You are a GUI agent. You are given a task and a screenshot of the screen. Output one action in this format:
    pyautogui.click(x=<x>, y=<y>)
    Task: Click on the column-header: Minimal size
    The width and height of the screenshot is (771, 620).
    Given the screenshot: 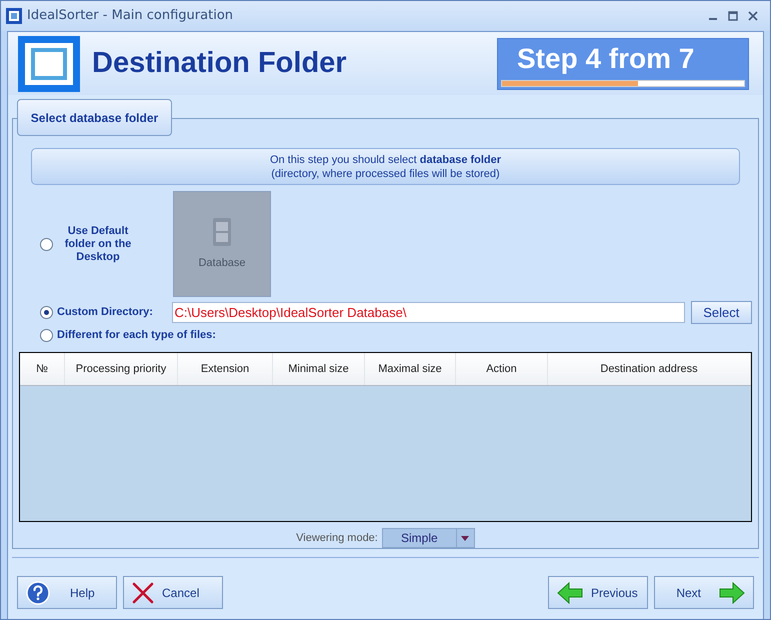 What is the action you would take?
    pyautogui.click(x=319, y=369)
    